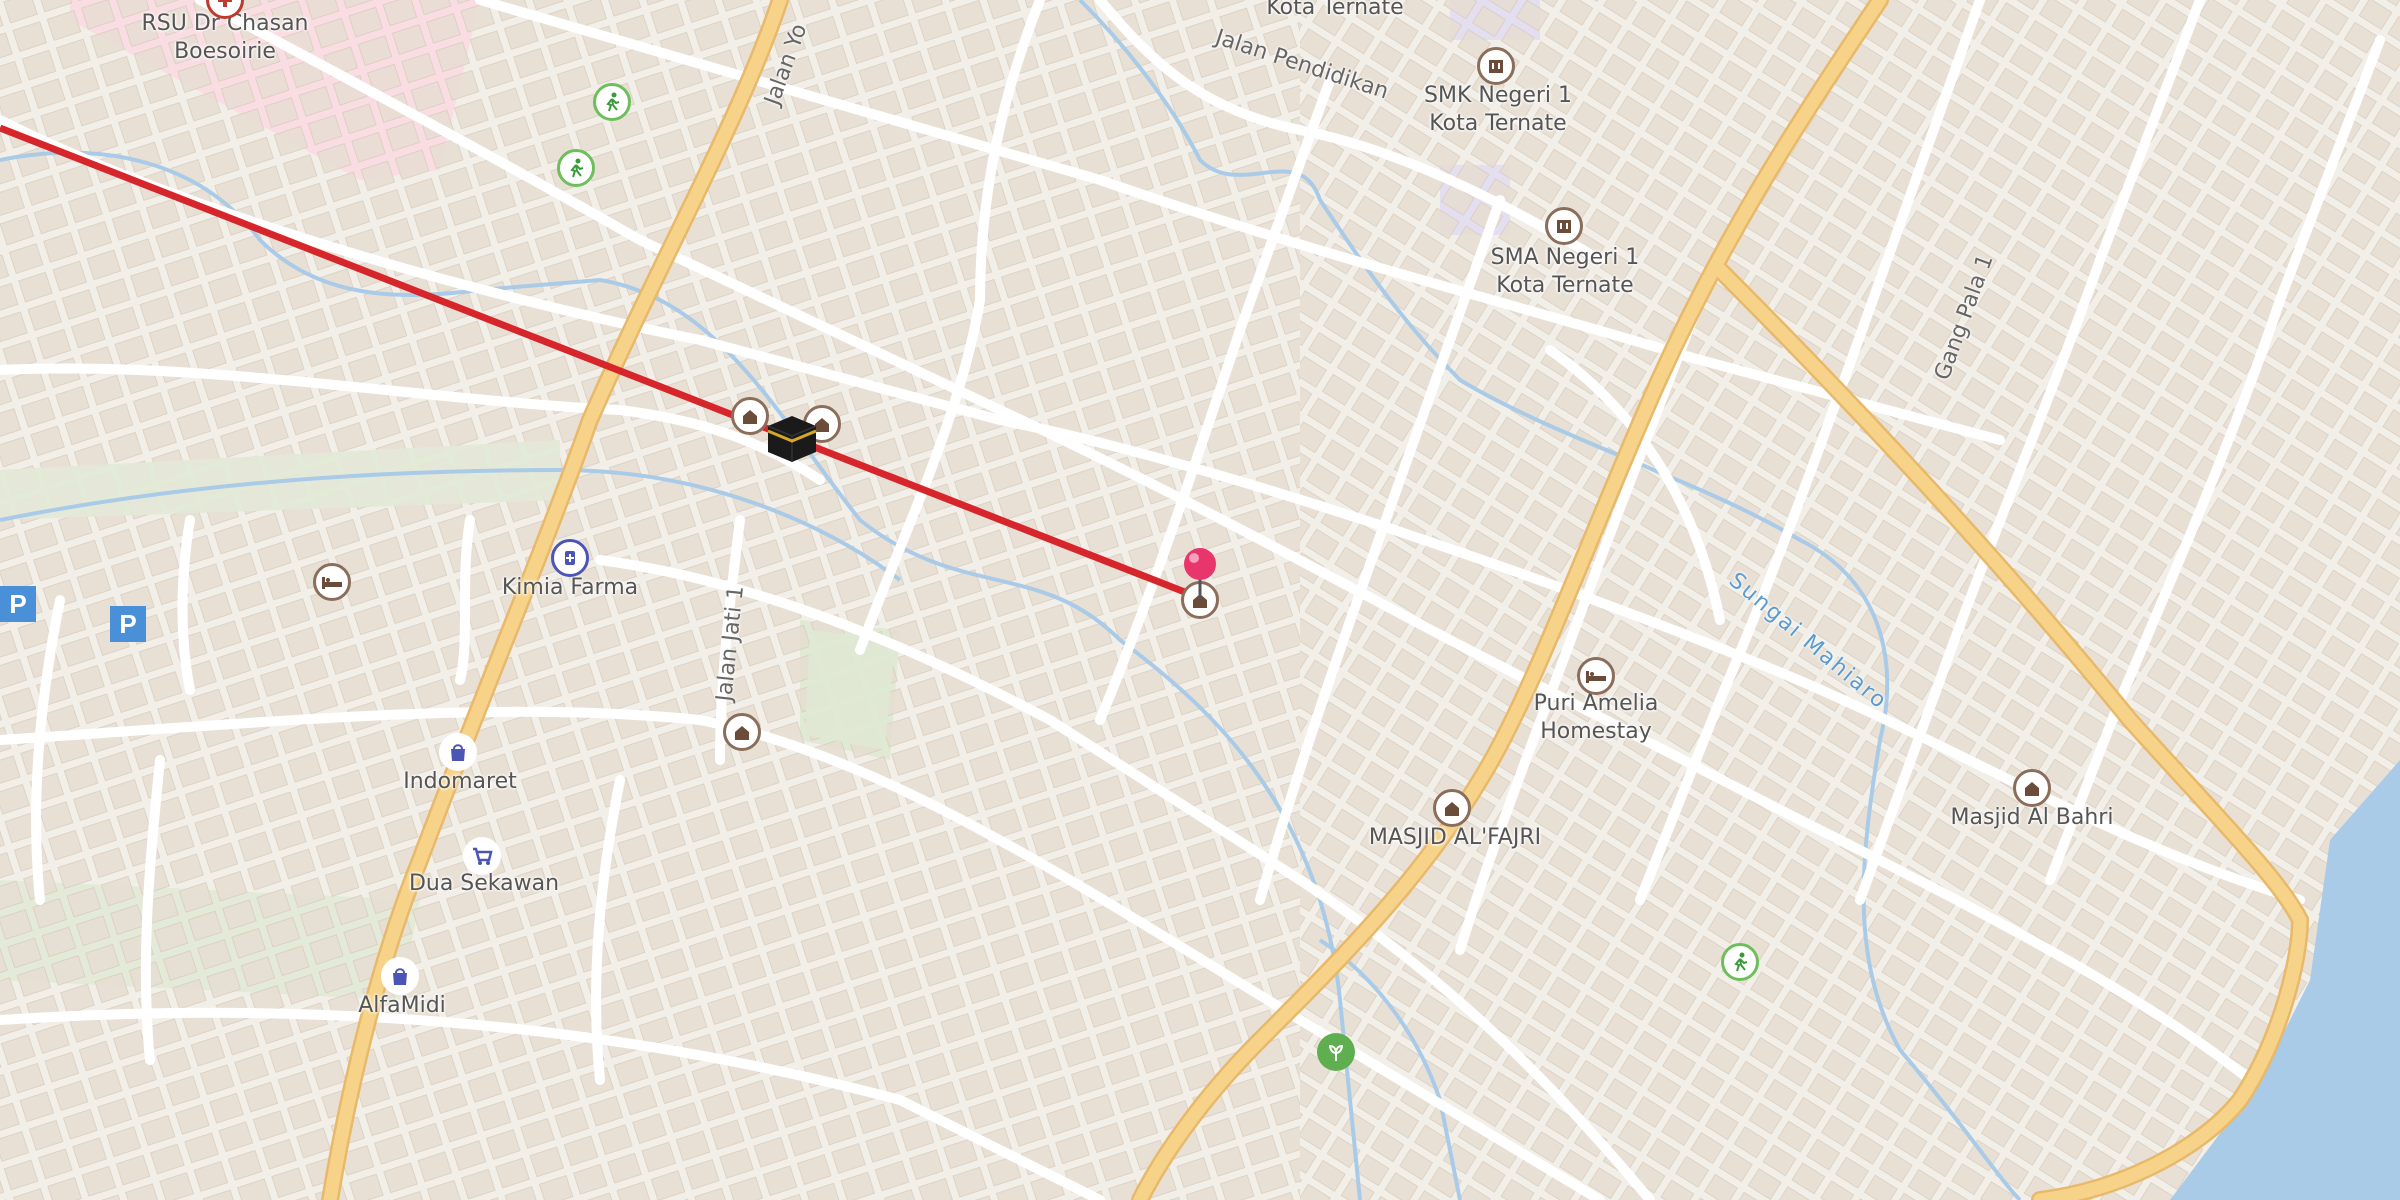 The image size is (2400, 1200). I want to click on label-alfamidi: AlfaMidi, so click(402, 1006).